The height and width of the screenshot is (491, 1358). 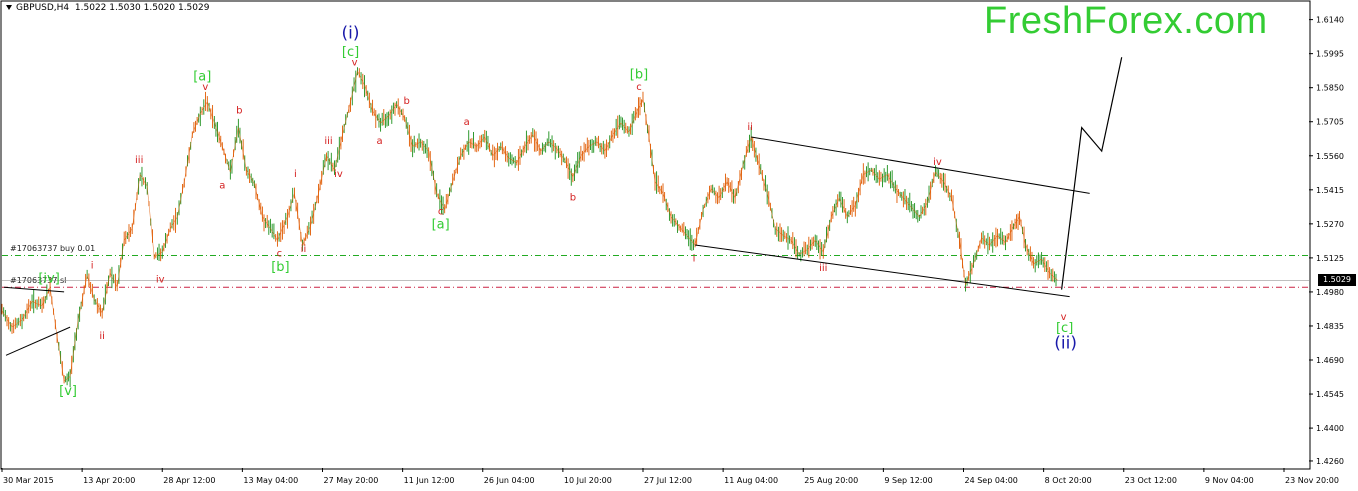 I want to click on wave-label: [iv], so click(x=48, y=279).